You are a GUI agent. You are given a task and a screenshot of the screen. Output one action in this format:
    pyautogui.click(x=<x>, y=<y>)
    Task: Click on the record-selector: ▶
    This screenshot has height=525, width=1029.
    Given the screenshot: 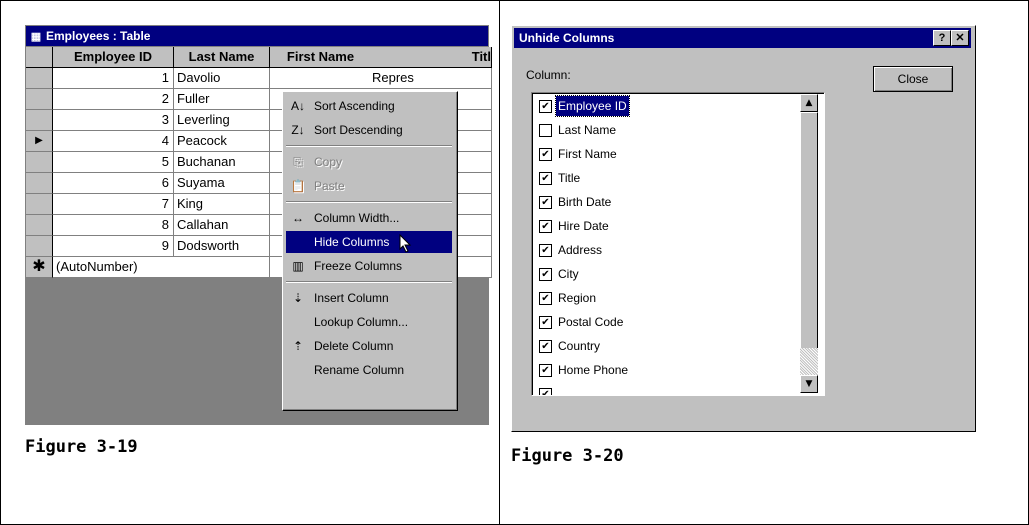 What is the action you would take?
    pyautogui.click(x=39, y=141)
    